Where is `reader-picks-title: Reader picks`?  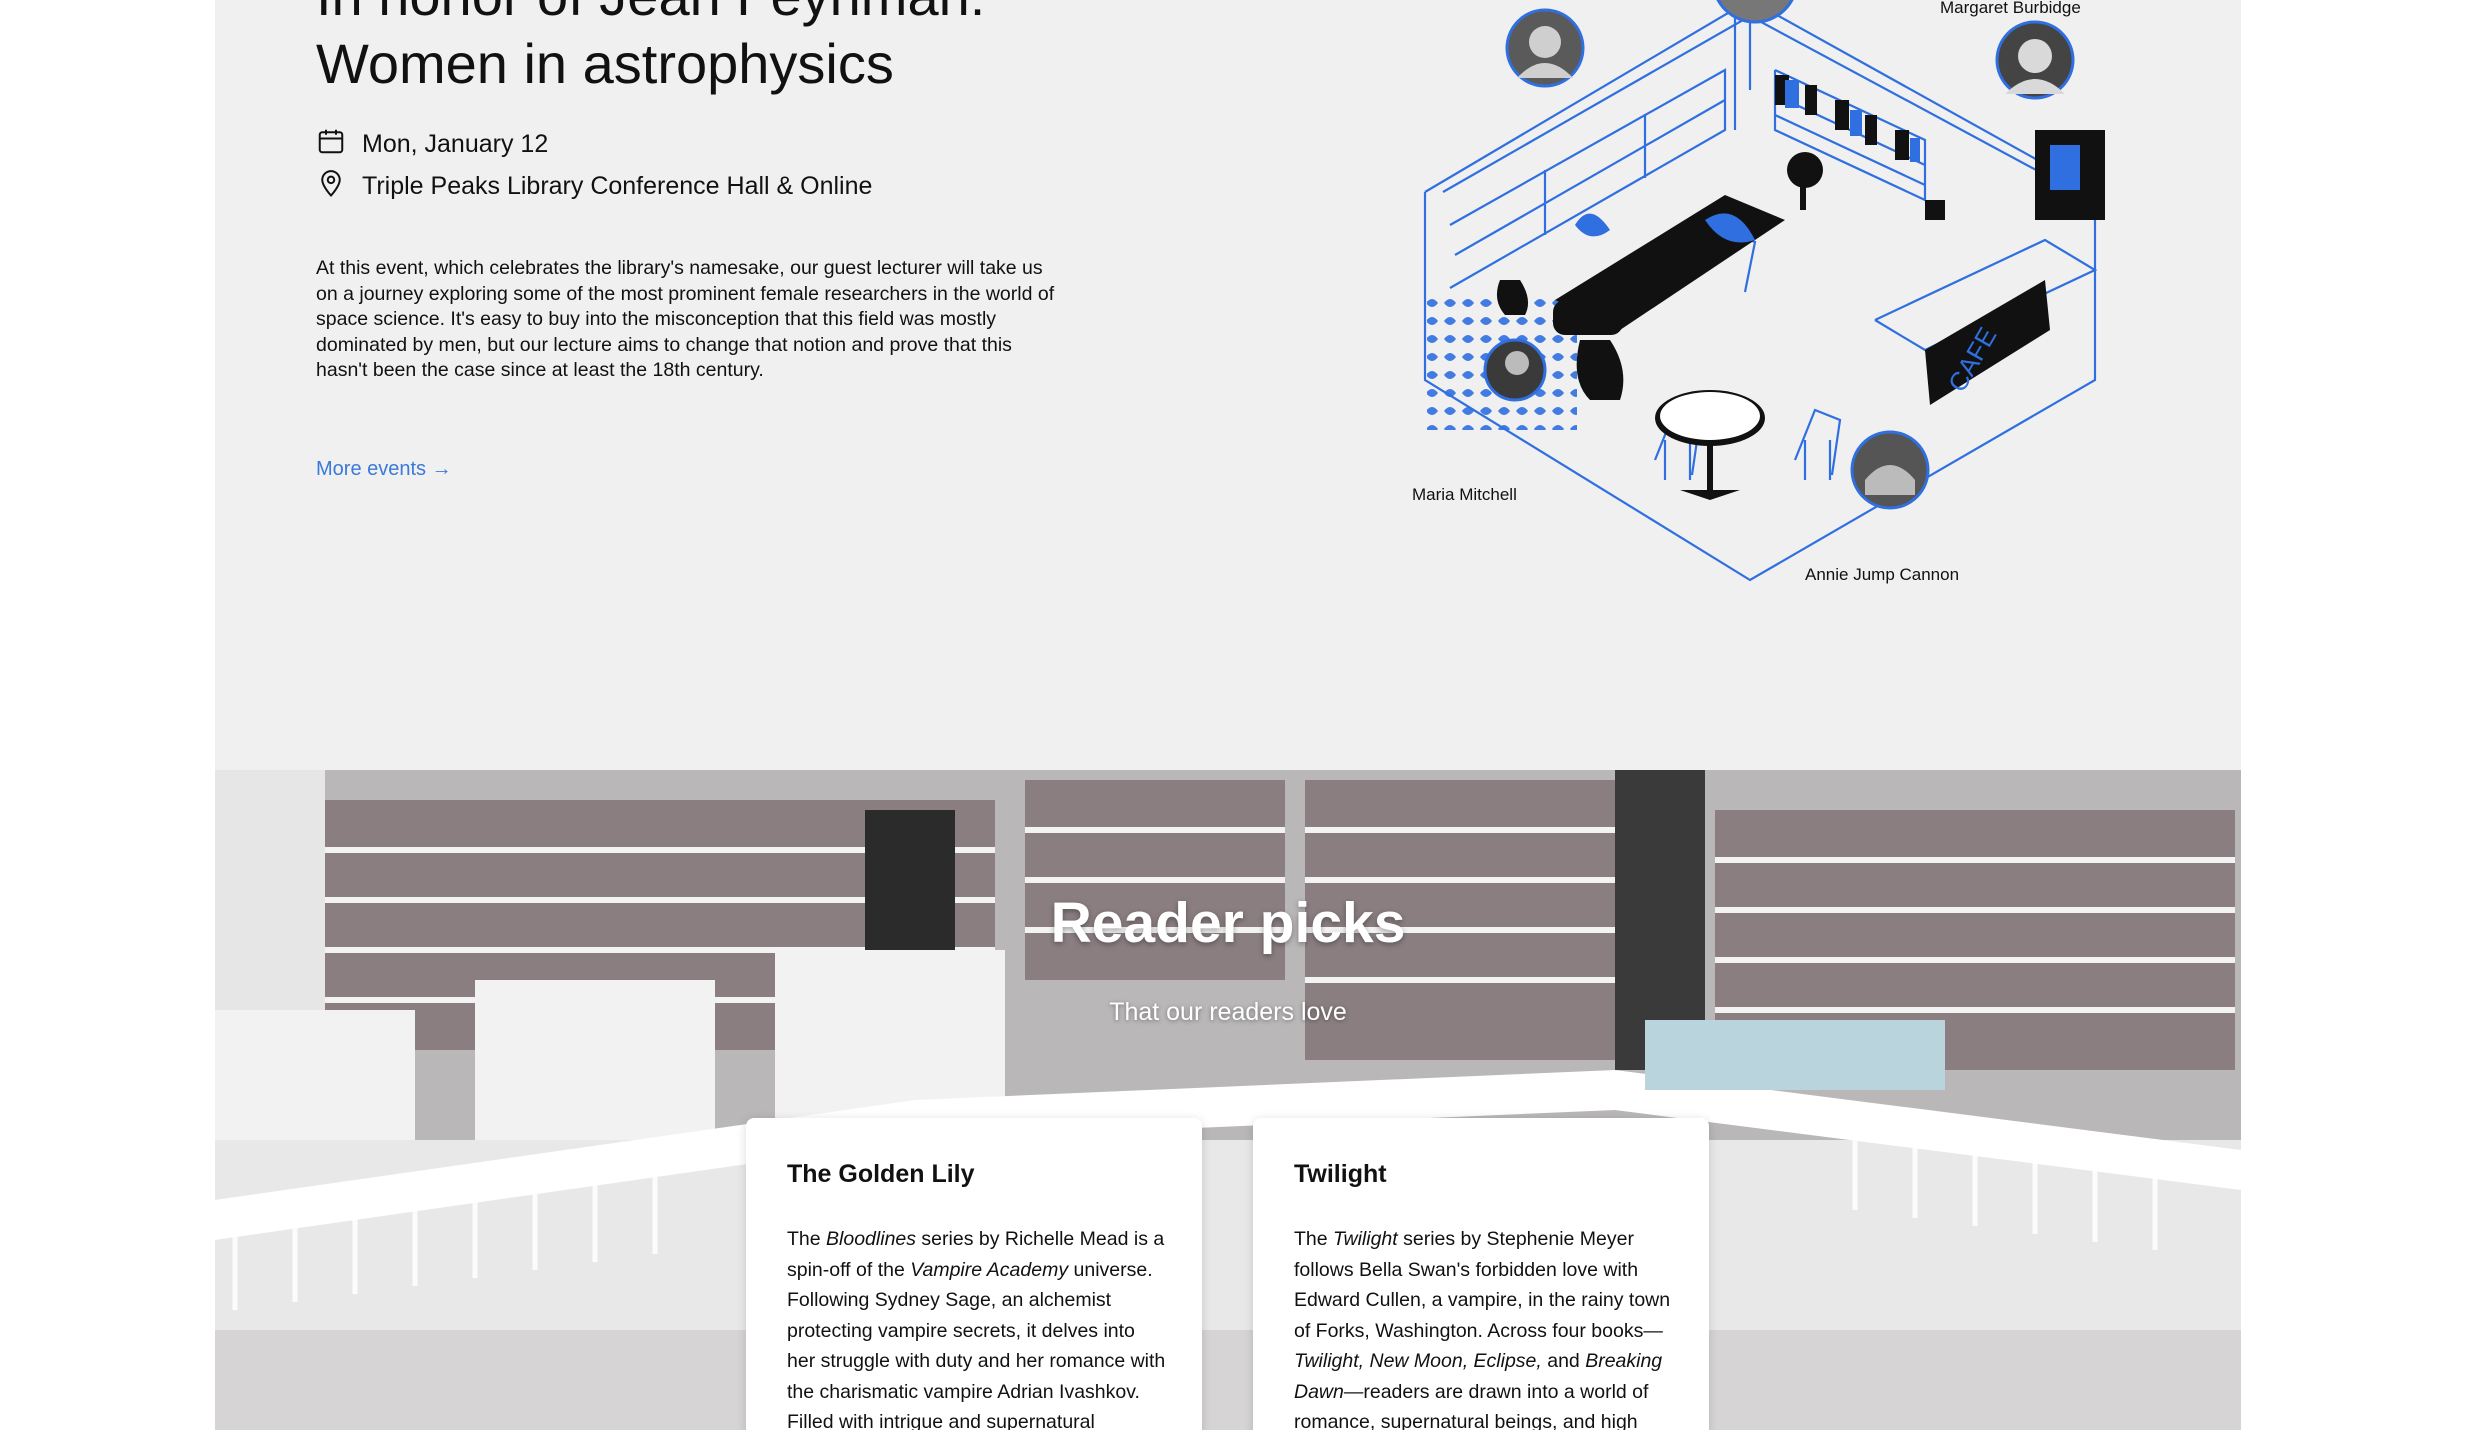
reader-picks-title: Reader picks is located at coordinates (1228, 923).